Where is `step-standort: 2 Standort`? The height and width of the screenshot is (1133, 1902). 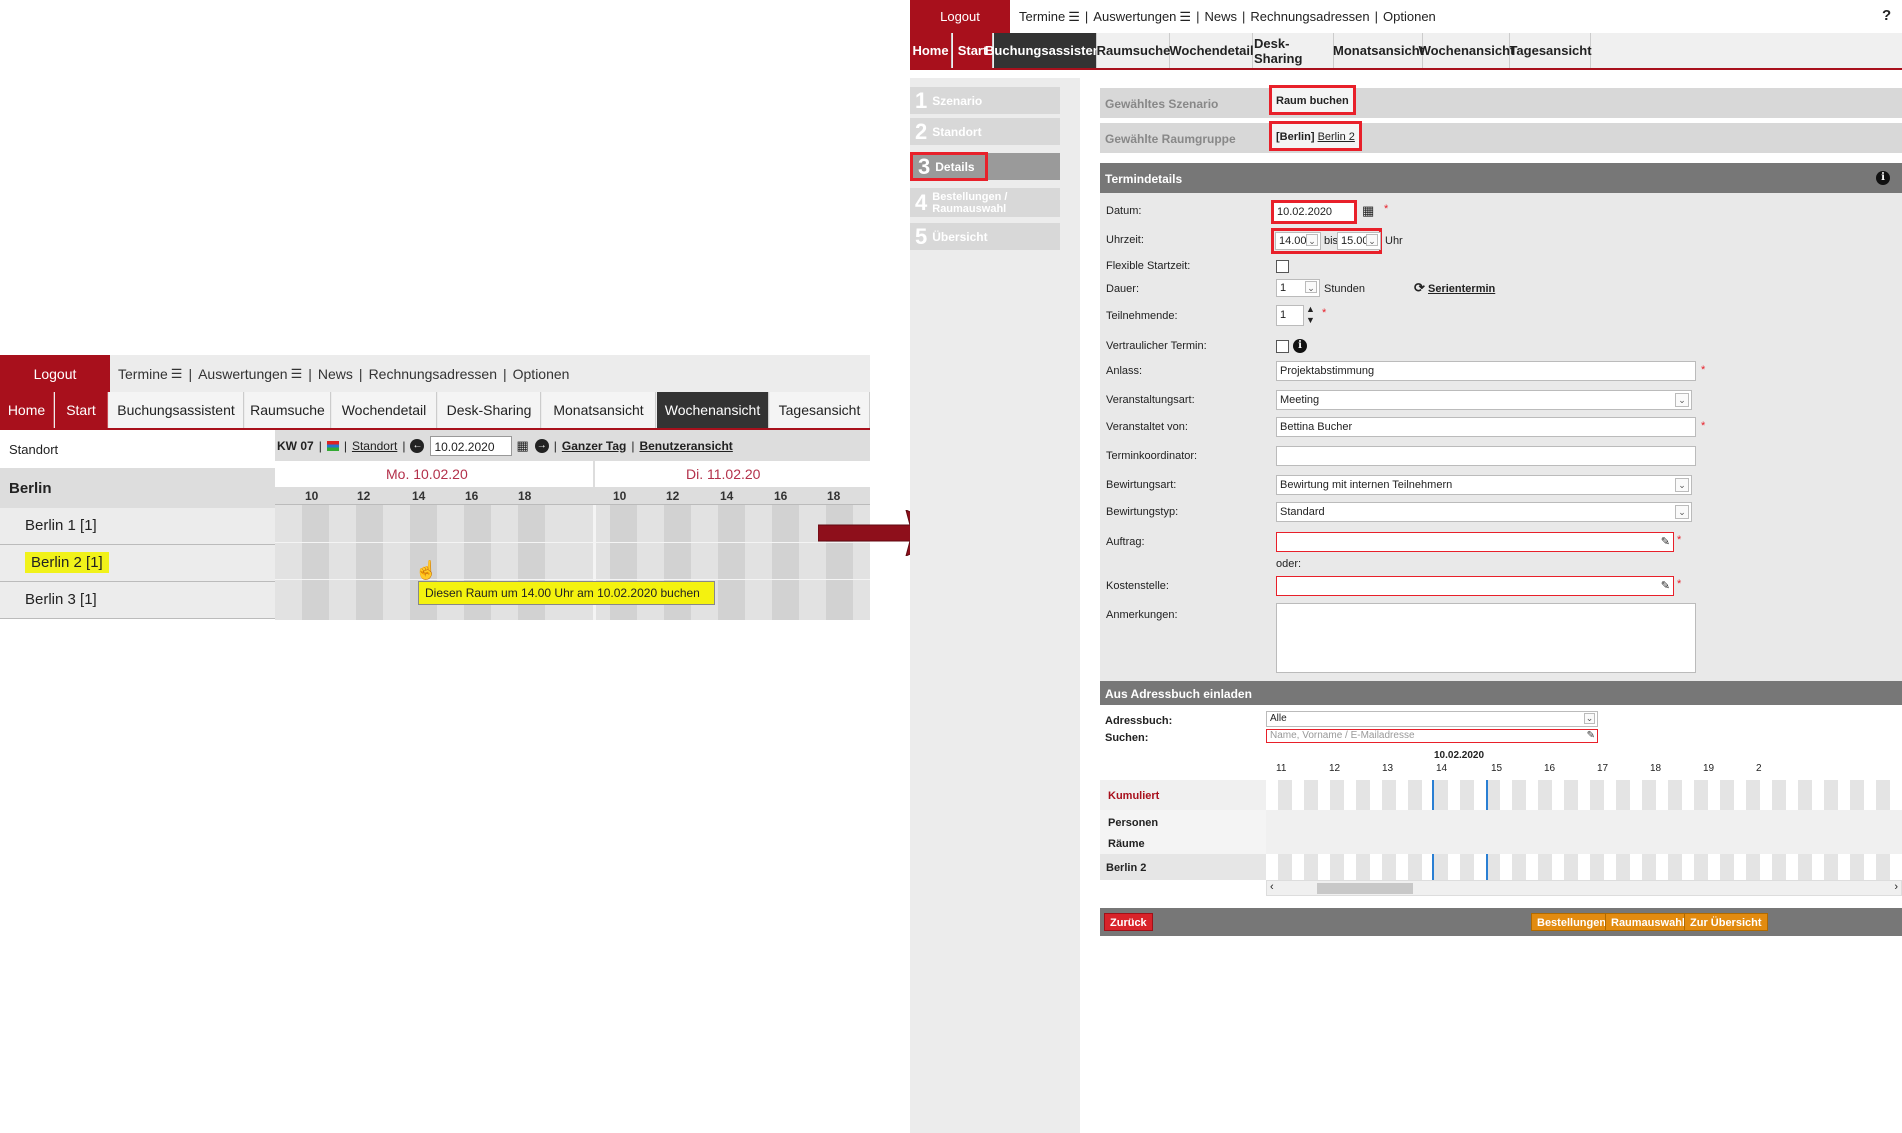
step-standort: 2 Standort is located at coordinates (985, 131).